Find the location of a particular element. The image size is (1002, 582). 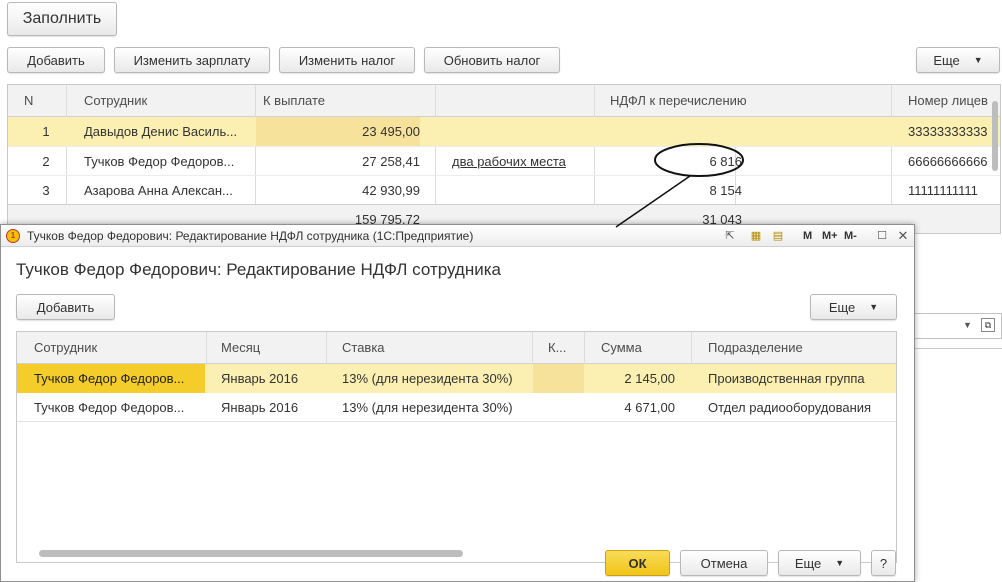

vertical-scrollbar is located at coordinates (995, 136).